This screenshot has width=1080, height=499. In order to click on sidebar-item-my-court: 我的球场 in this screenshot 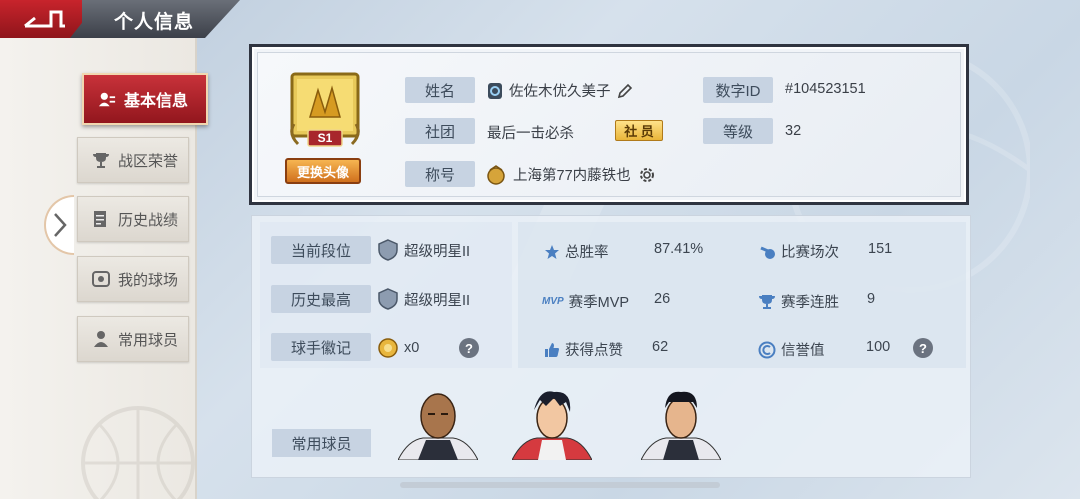, I will do `click(133, 279)`.